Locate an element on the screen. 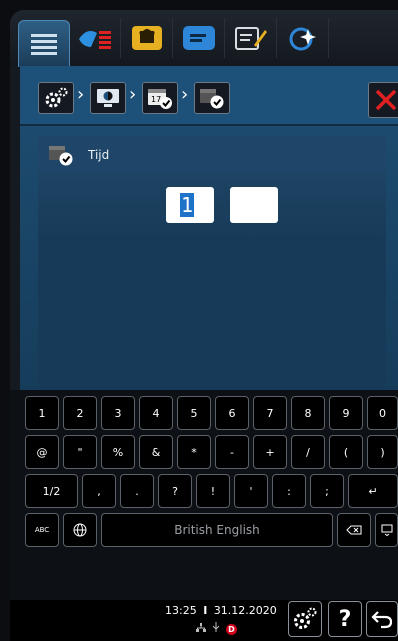 The height and width of the screenshot is (641, 398). settings-button is located at coordinates (305, 619).